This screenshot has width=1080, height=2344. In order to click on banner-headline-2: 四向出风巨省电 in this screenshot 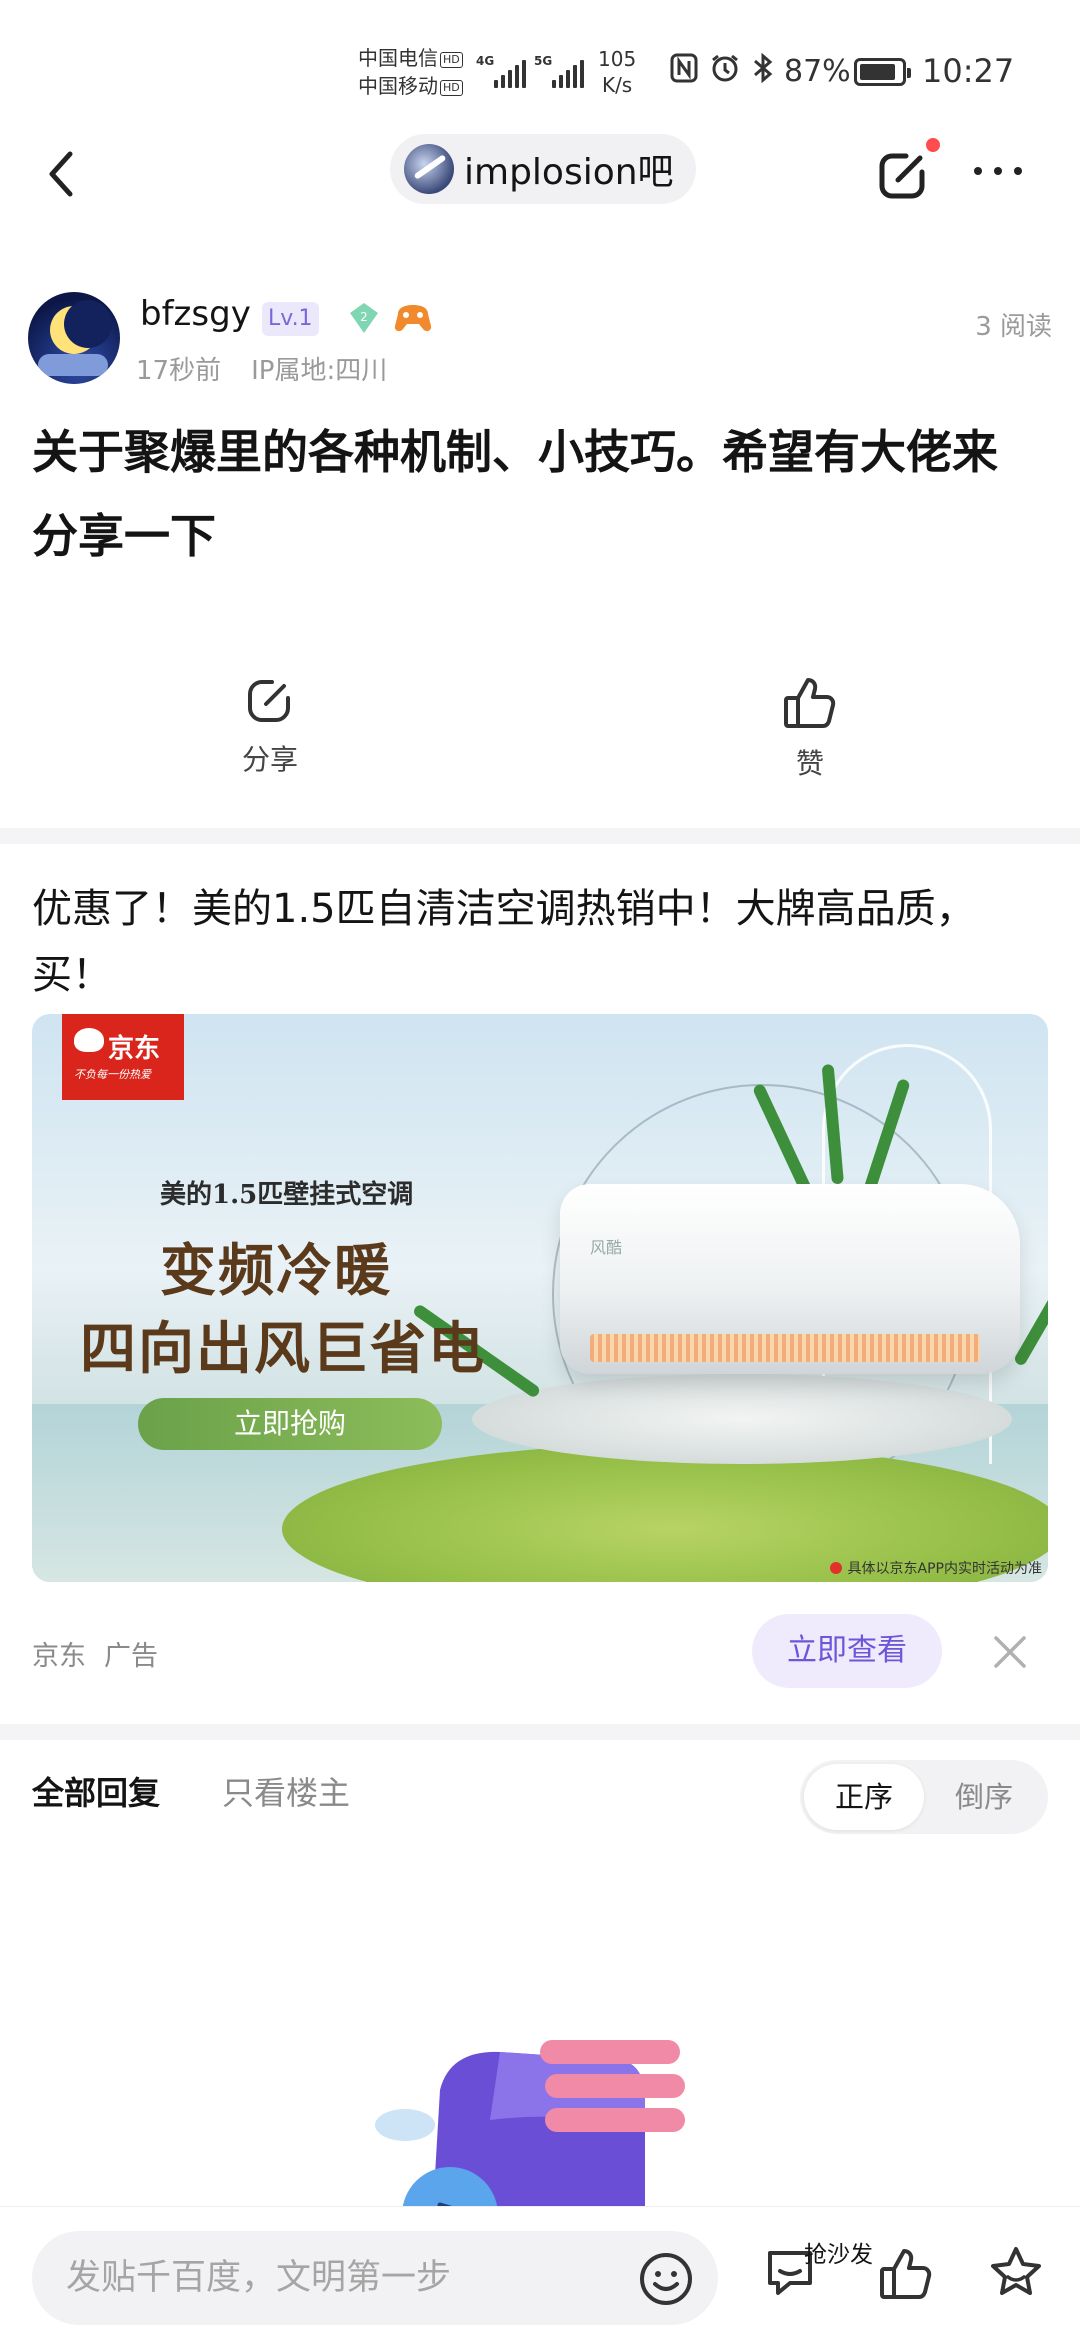, I will do `click(283, 1349)`.